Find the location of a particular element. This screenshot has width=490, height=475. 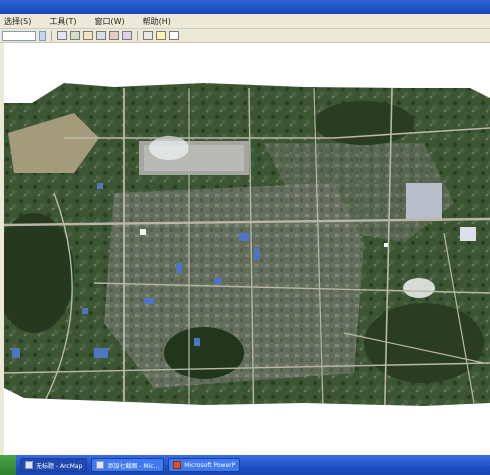

arcmap-icon is located at coordinates (29, 465).